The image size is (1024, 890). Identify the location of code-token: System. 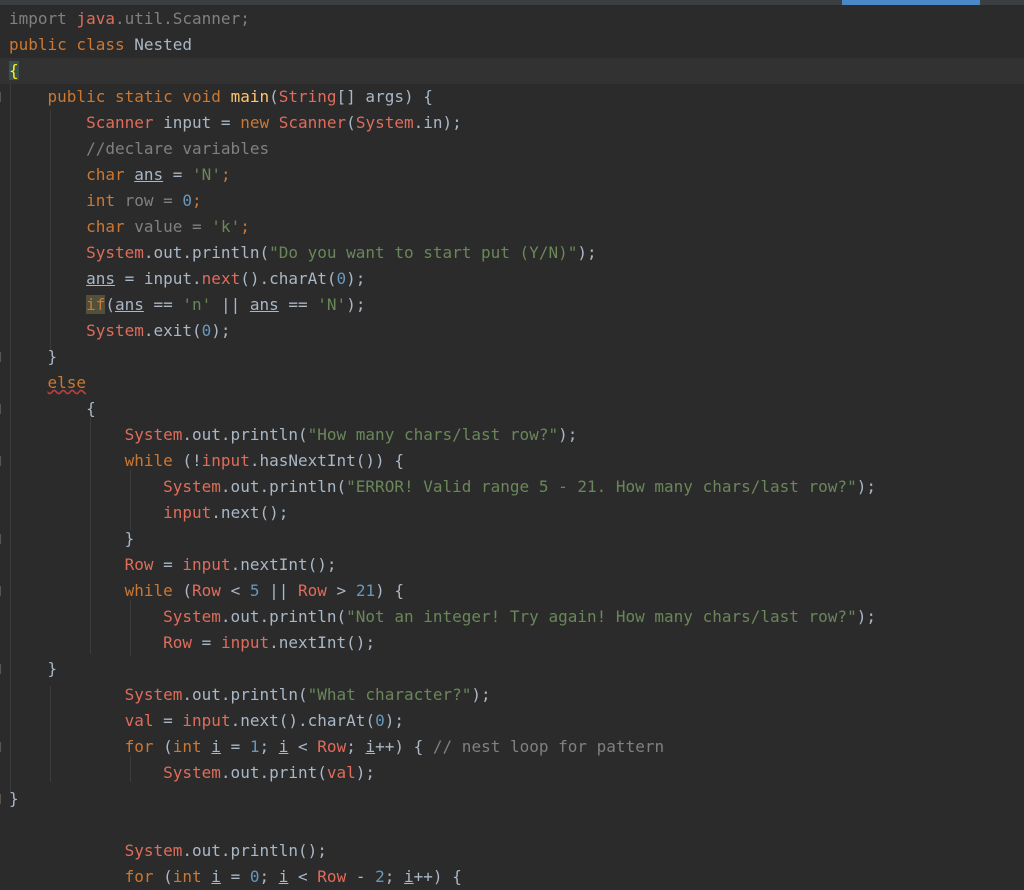
(154, 850).